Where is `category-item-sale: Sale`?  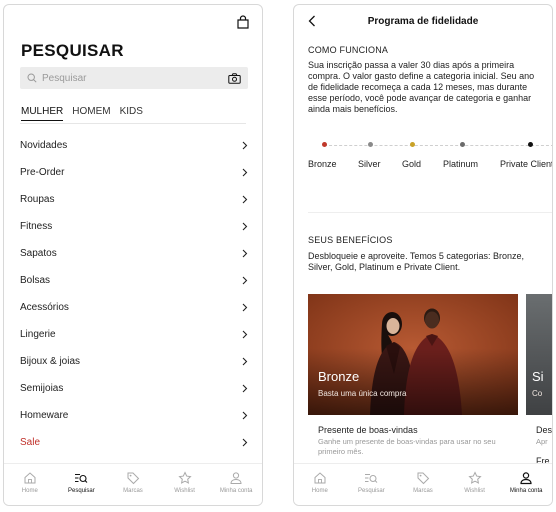 category-item-sale: Sale is located at coordinates (134, 442).